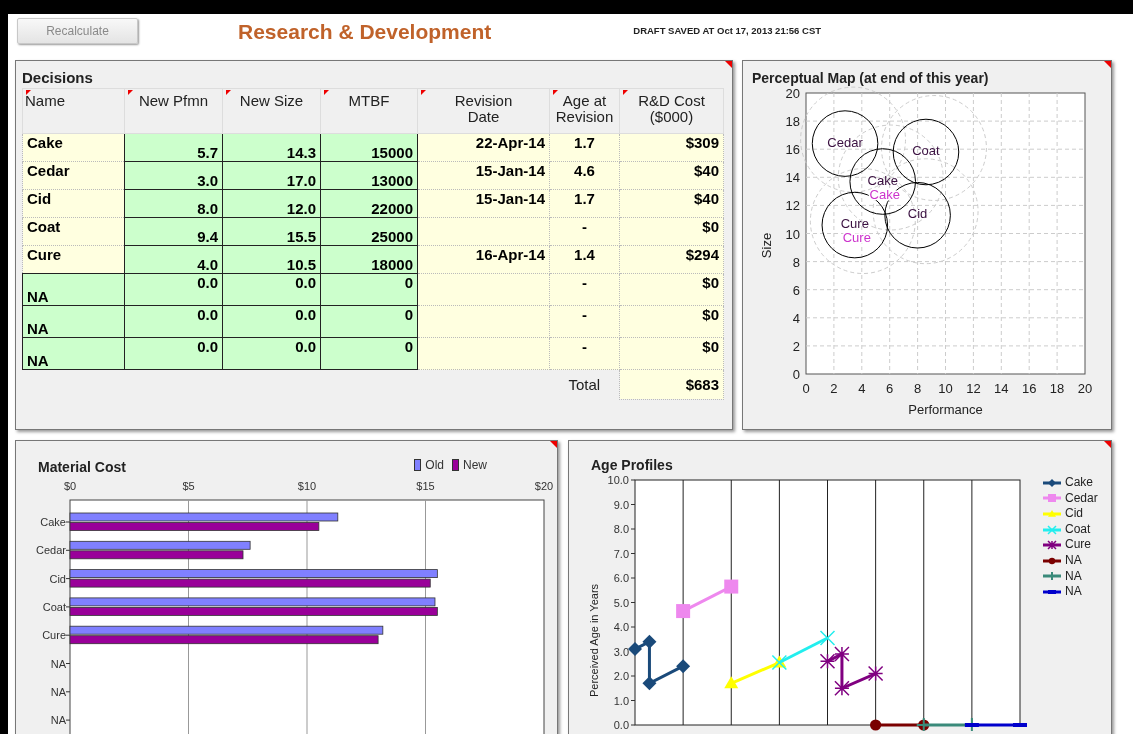 The width and height of the screenshot is (1133, 734). I want to click on table-cell: 14.3, so click(271, 147).